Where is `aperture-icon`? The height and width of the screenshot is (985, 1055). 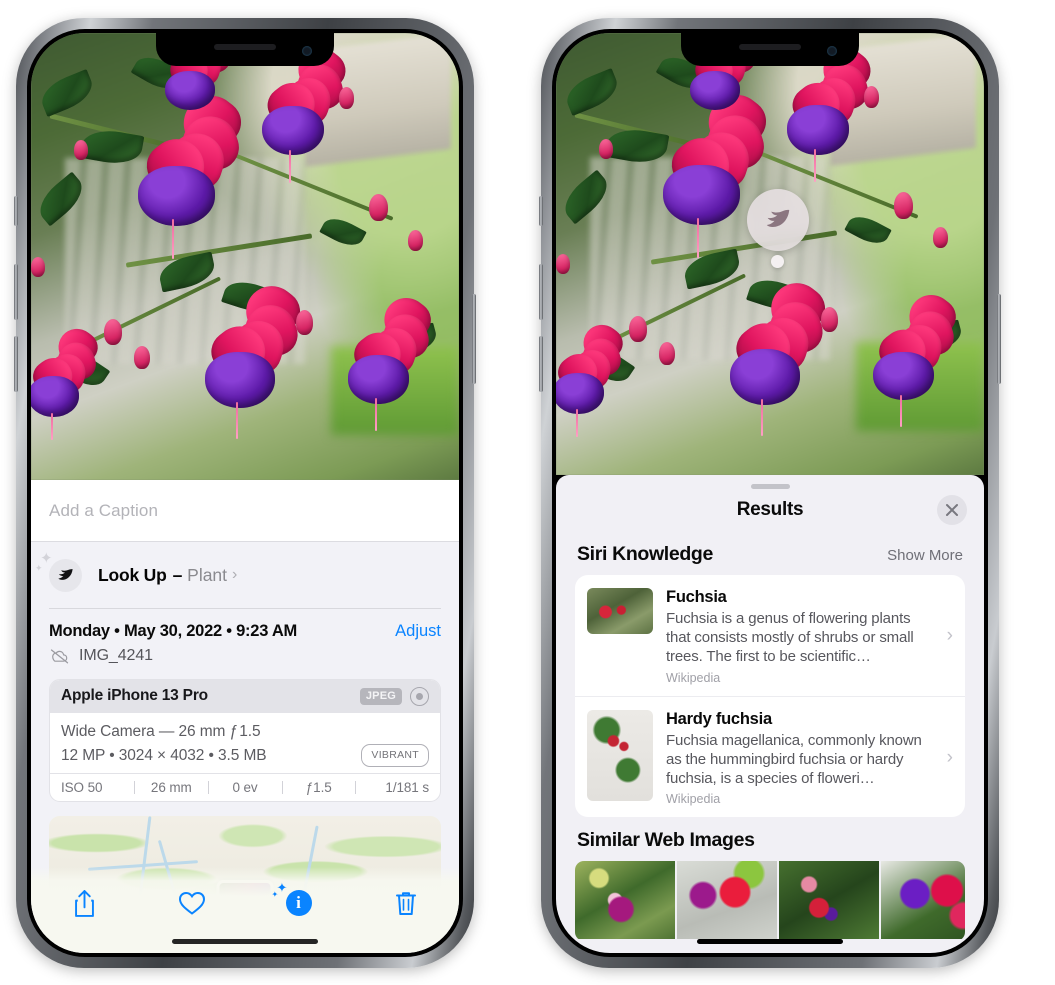
aperture-icon is located at coordinates (419, 696).